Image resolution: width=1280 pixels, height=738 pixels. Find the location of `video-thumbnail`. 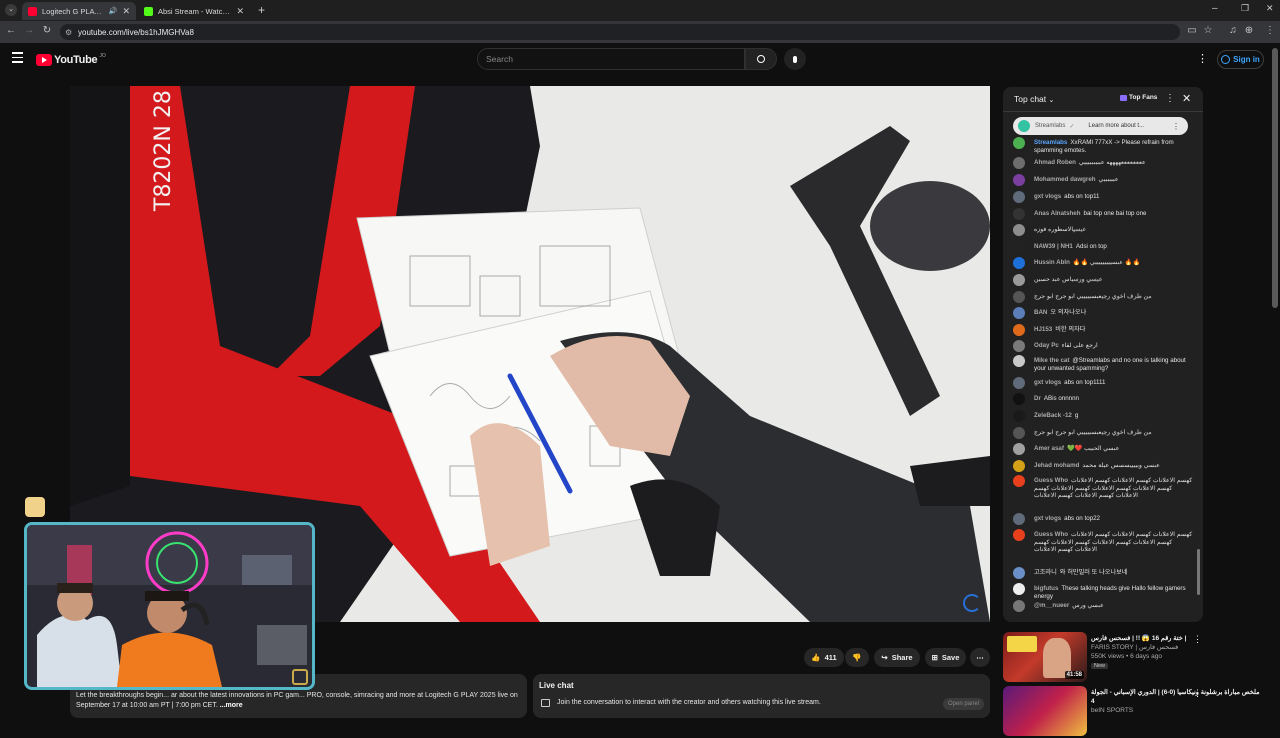

video-thumbnail is located at coordinates (1045, 711).